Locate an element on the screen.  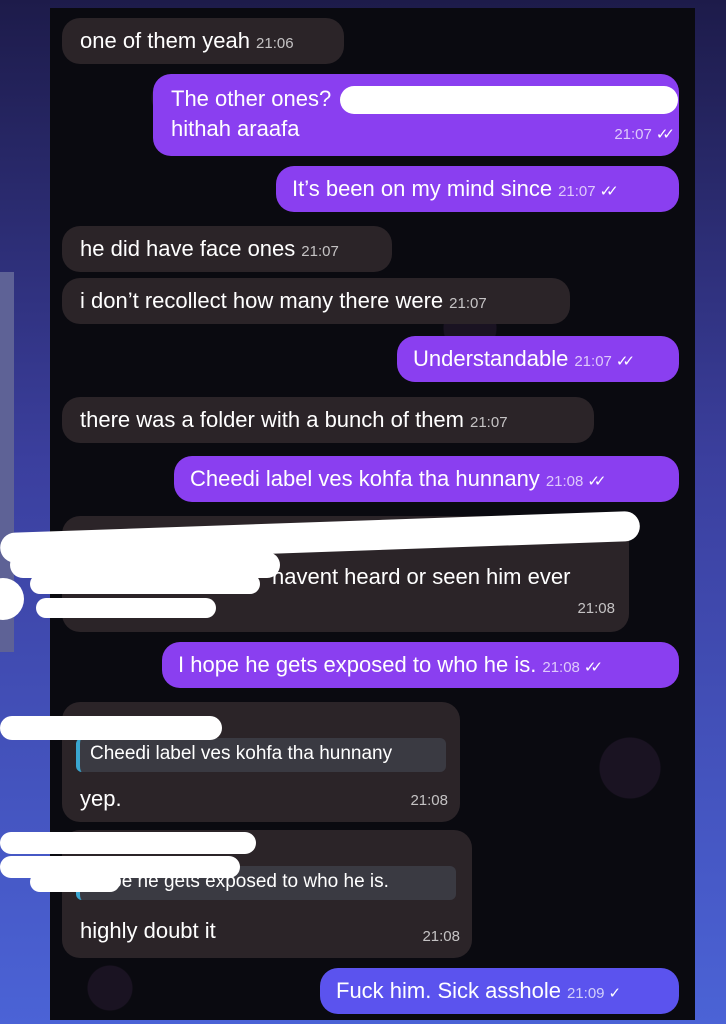
delivered-tick-icon: ✓ is located at coordinates (614, 993).